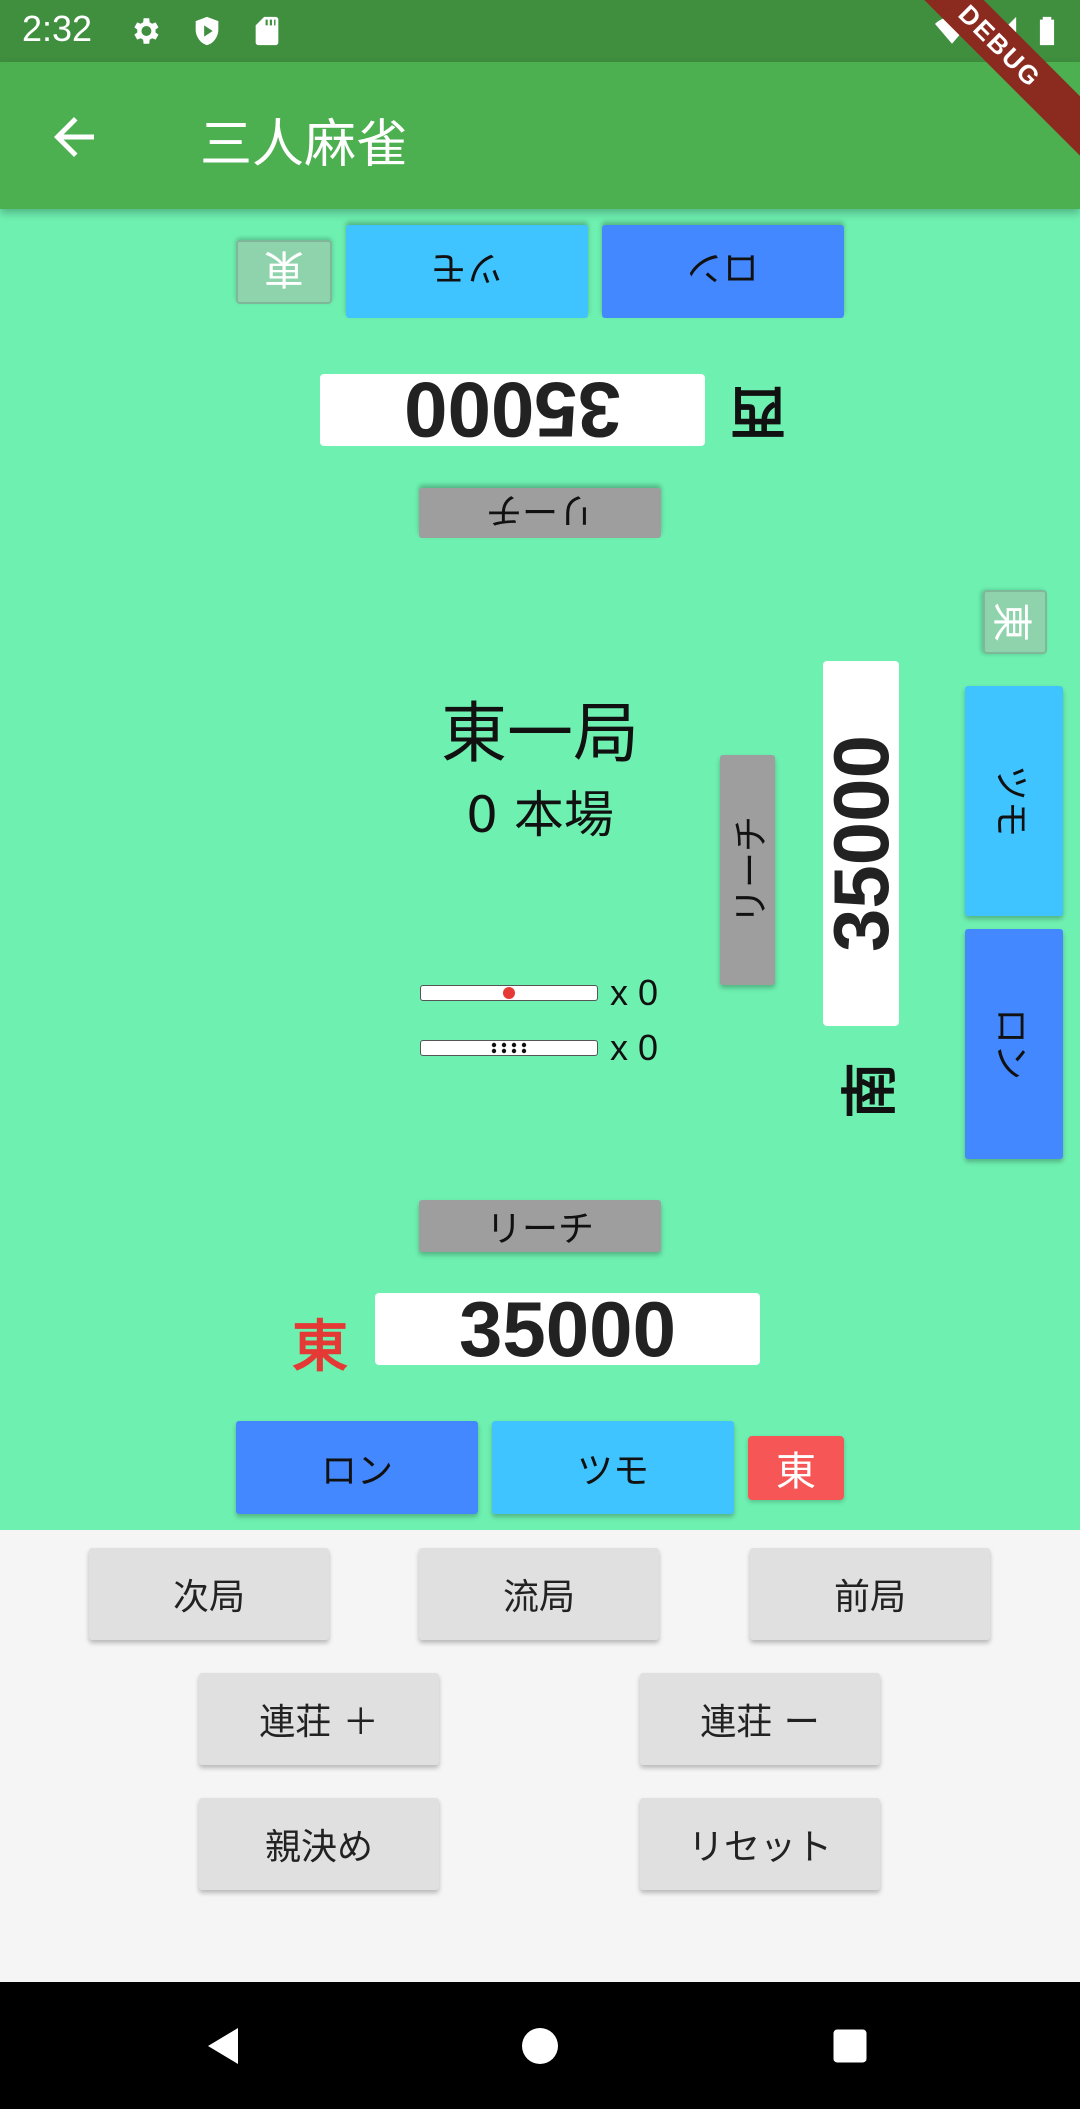 The image size is (1080, 2109). Describe the element at coordinates (209, 1594) in the screenshot. I see `next-round-button: 次局` at that location.